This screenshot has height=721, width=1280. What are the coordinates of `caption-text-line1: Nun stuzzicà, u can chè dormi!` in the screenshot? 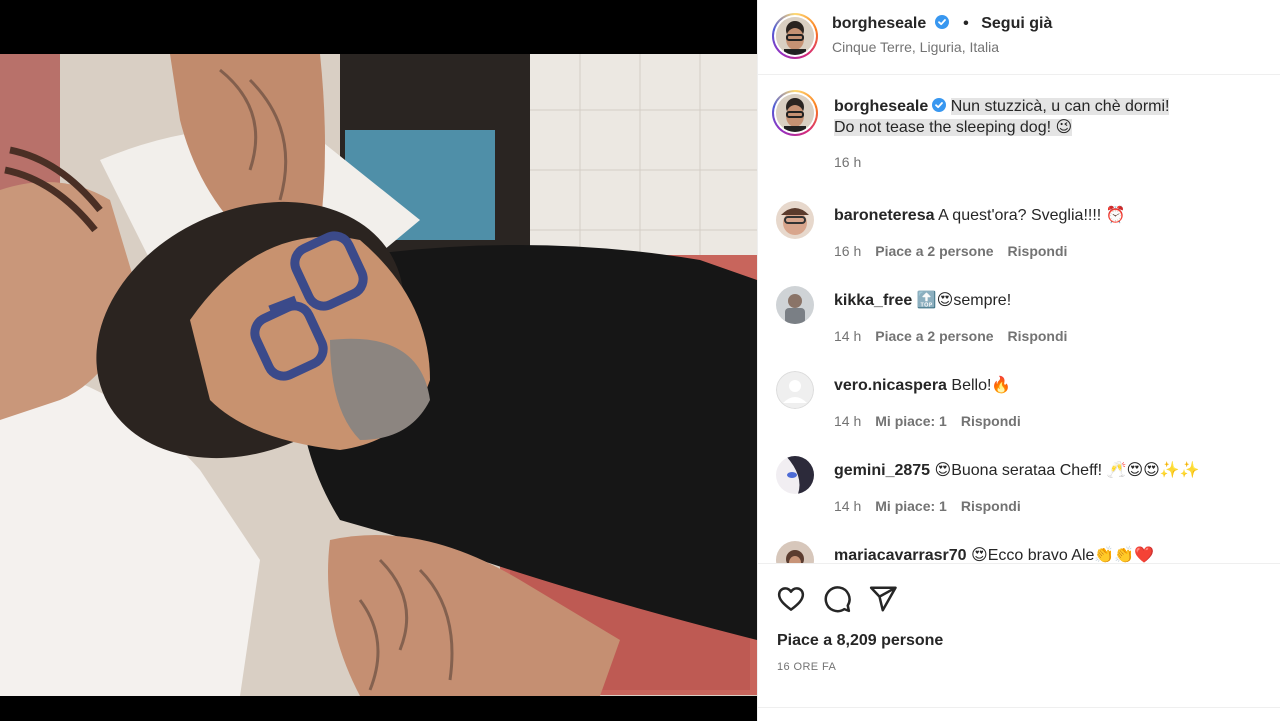 It's located at (1060, 106).